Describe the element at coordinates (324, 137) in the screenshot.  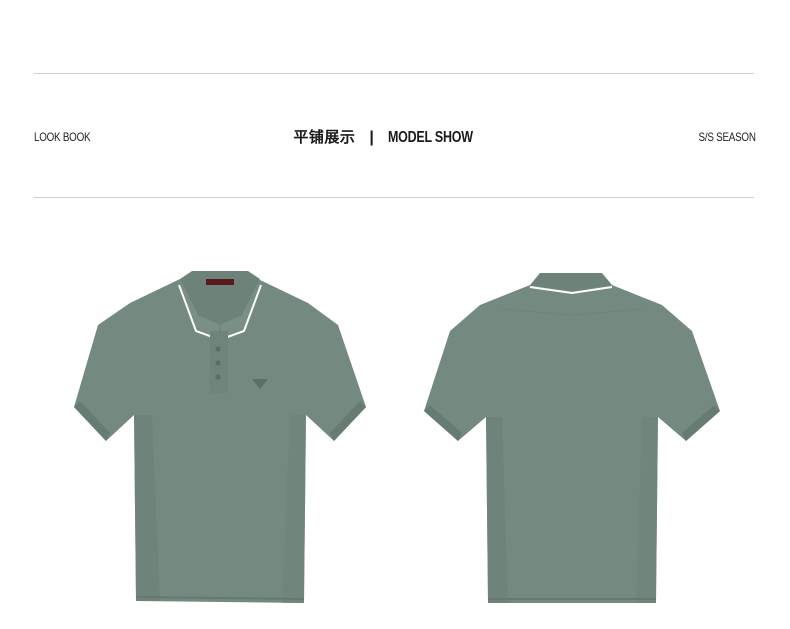
I see `title-chinese: 平铺展示` at that location.